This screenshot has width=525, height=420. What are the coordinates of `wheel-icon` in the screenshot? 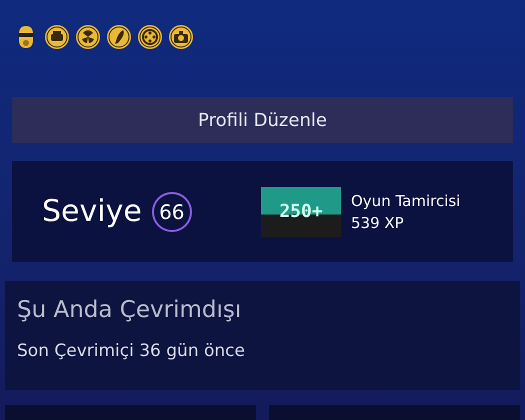 It's located at (150, 37).